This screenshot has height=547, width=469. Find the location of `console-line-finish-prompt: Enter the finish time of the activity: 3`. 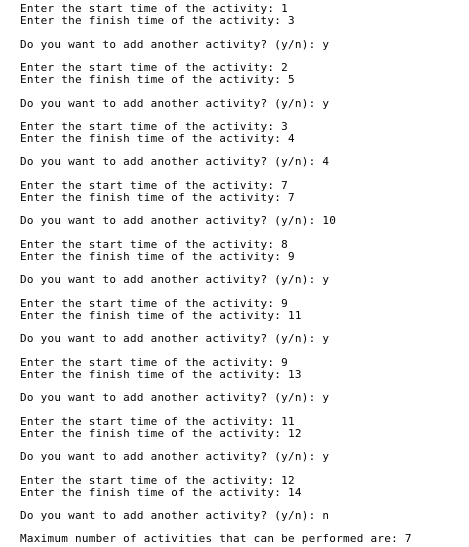

console-line-finish-prompt: Enter the finish time of the activity: 3 is located at coordinates (157, 20).